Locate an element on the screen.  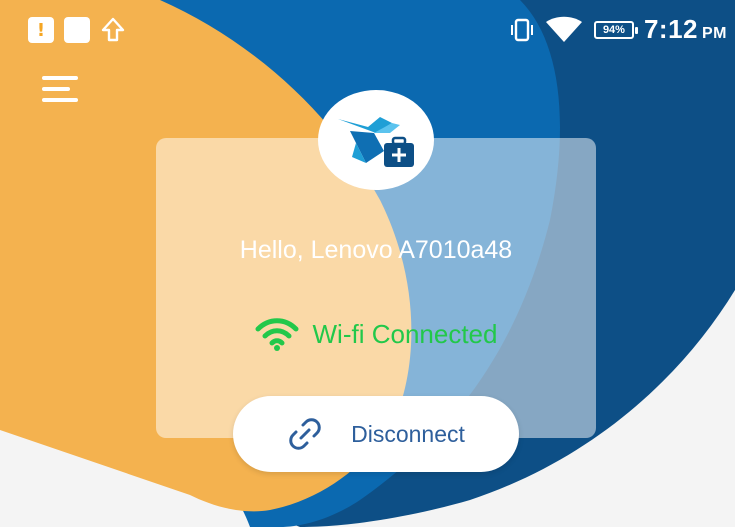
status-notifications: ! is located at coordinates (77, 30).